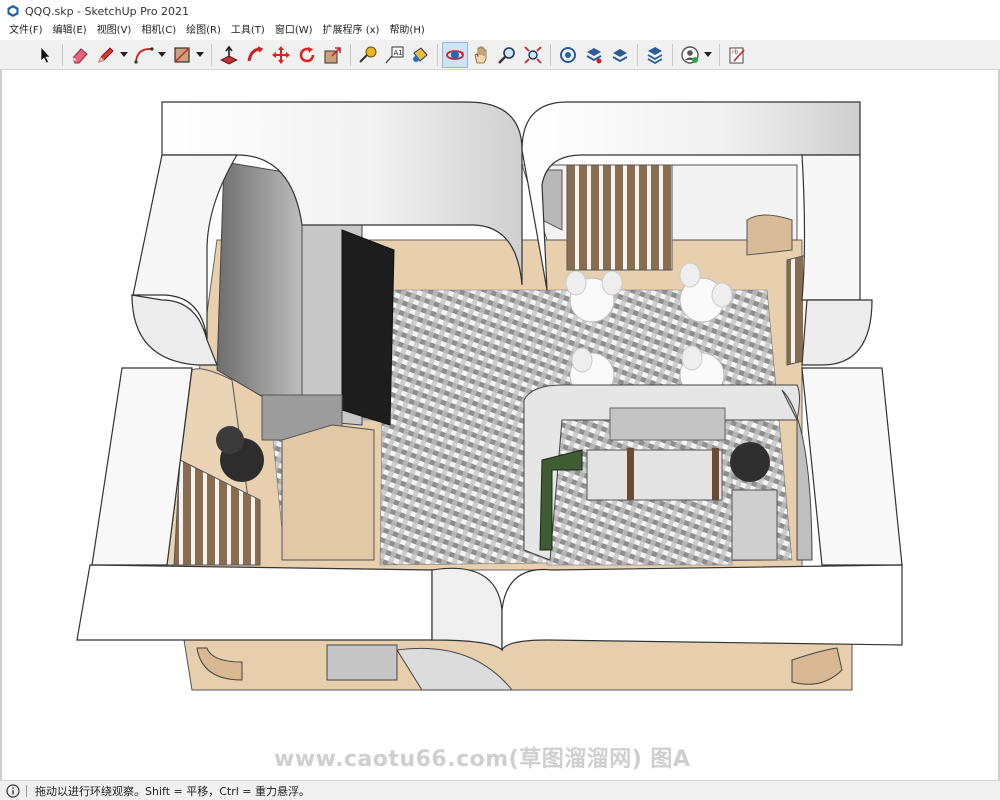  I want to click on window-title: QQQ.skp - SketchUp Pro 2021, so click(107, 11).